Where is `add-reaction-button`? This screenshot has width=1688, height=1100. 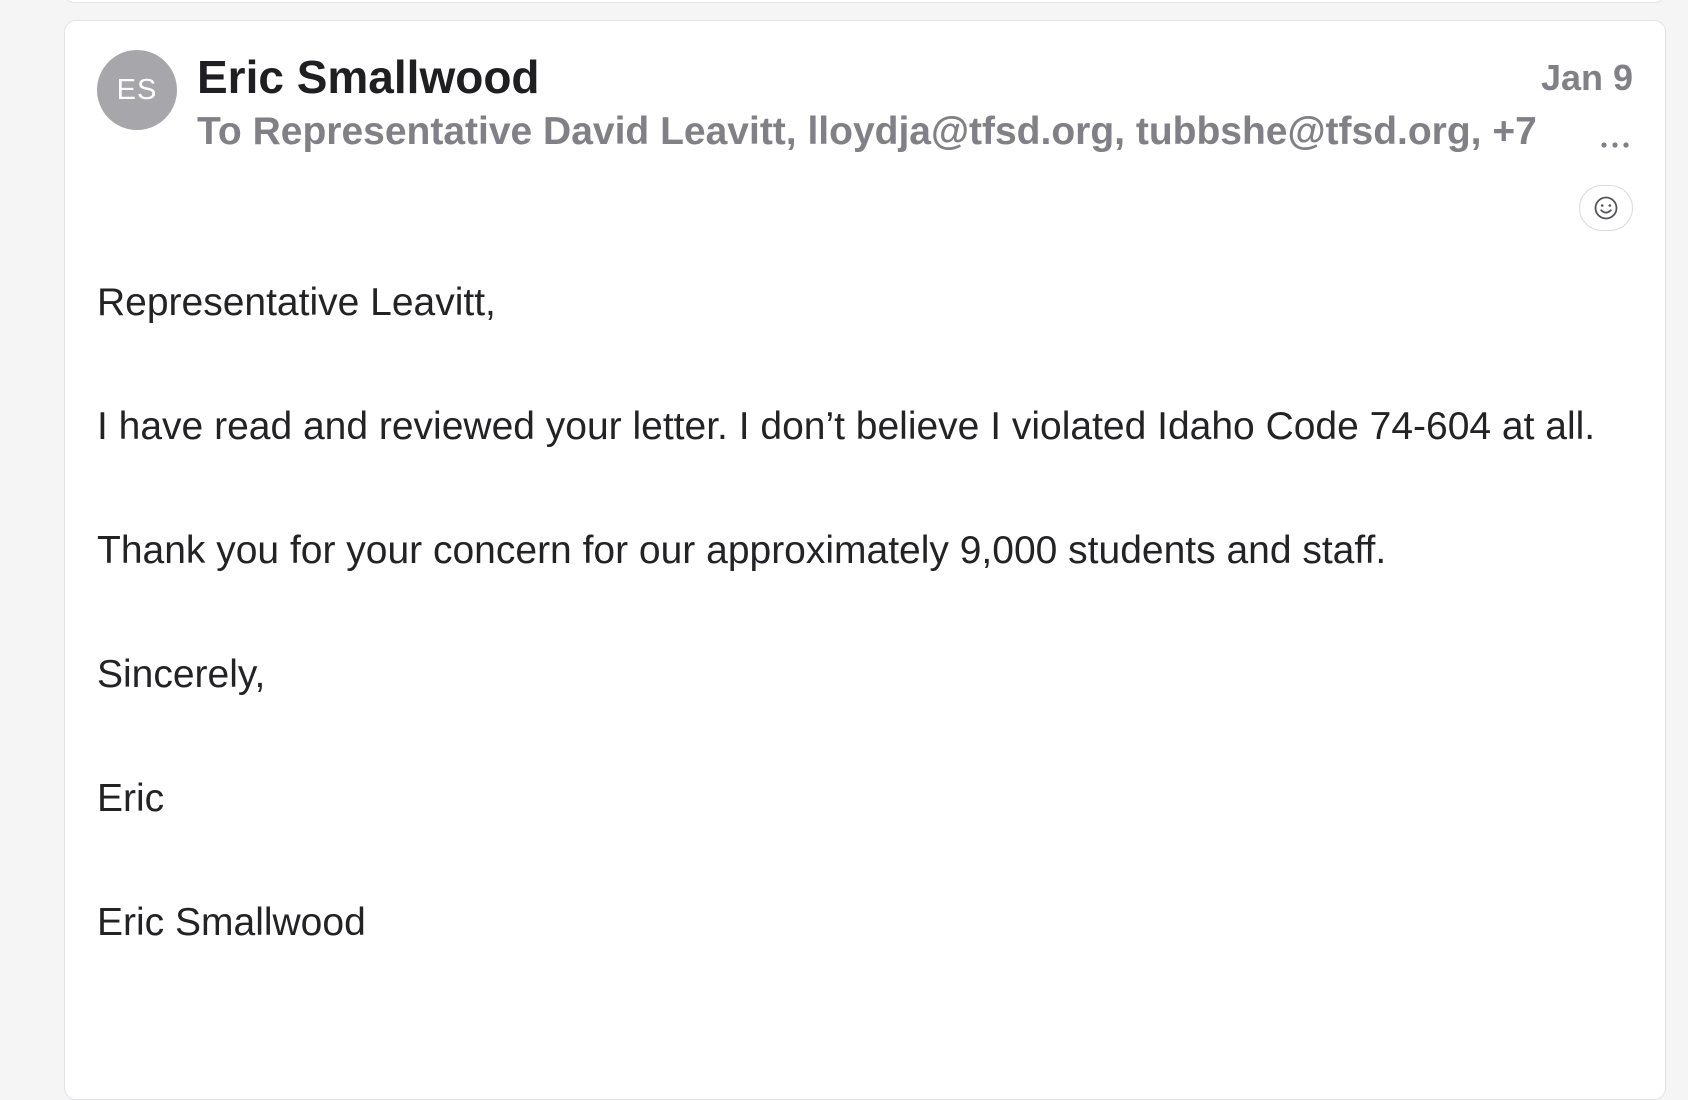
add-reaction-button is located at coordinates (1606, 208).